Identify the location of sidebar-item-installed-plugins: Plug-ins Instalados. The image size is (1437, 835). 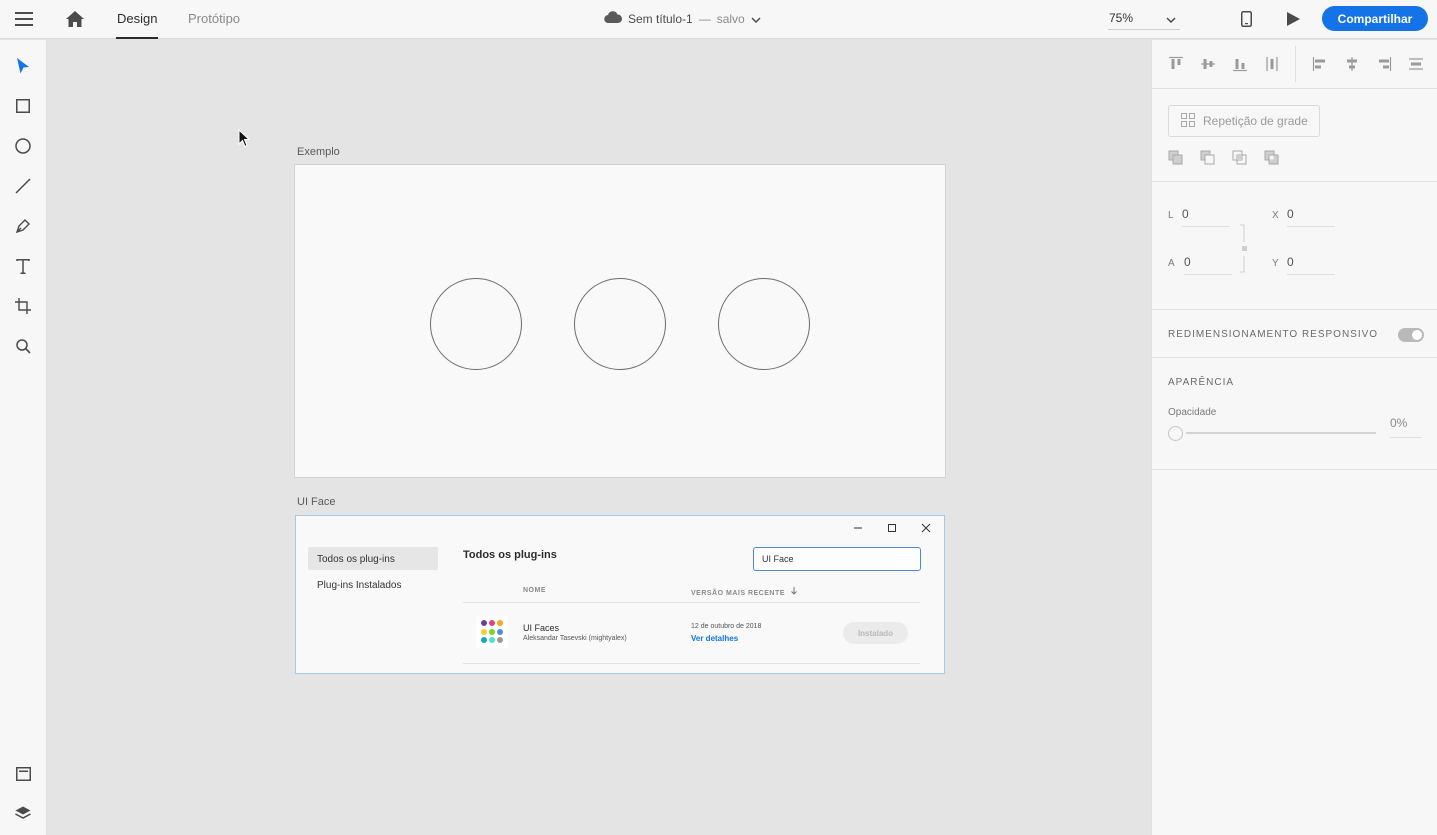
(373, 584).